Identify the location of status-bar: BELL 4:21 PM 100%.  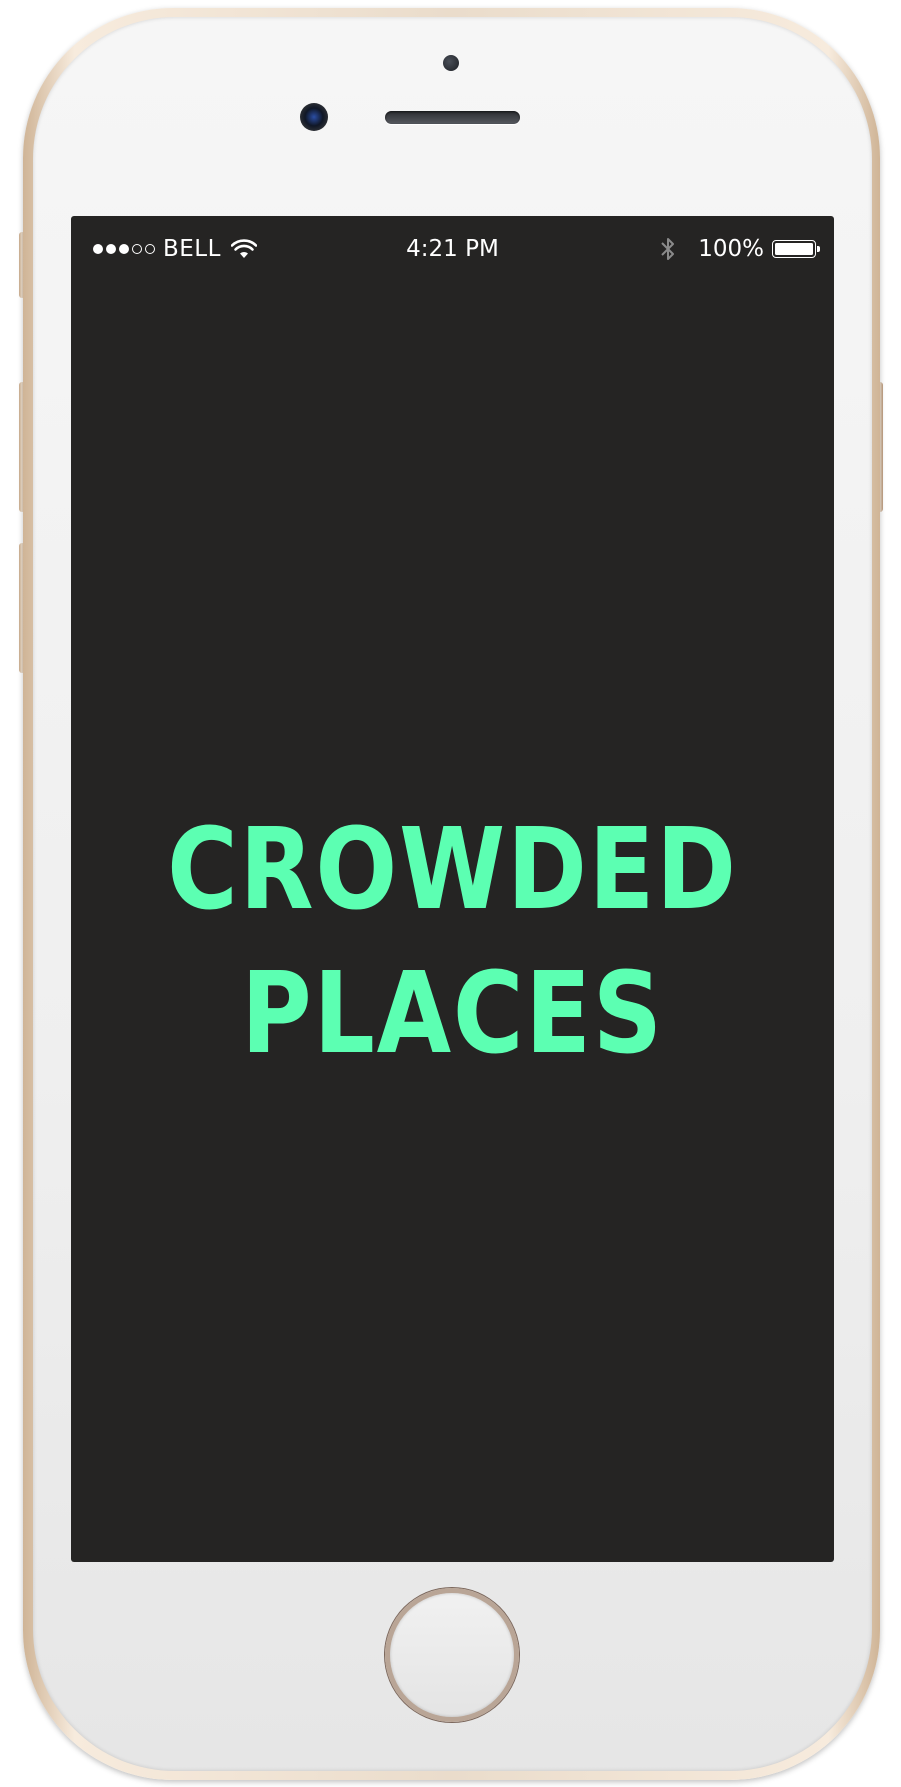
(452, 248).